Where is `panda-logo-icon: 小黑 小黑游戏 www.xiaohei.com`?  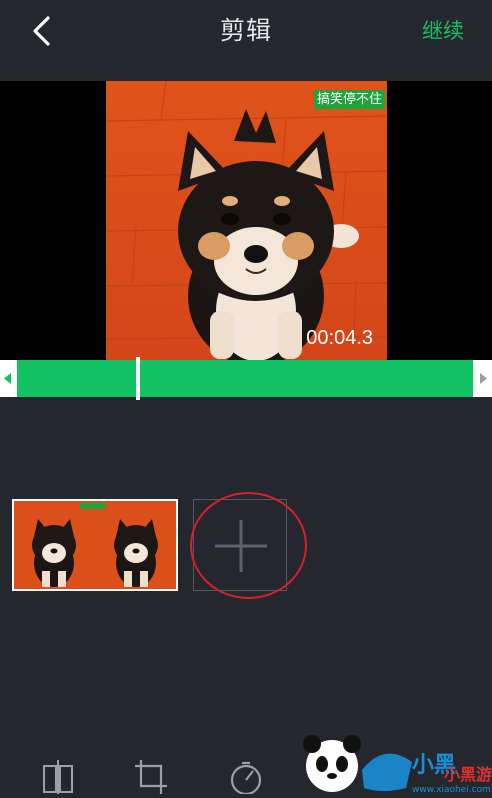 panda-logo-icon: 小黑 小黑游戏 www.xiaohei.com is located at coordinates (397, 765).